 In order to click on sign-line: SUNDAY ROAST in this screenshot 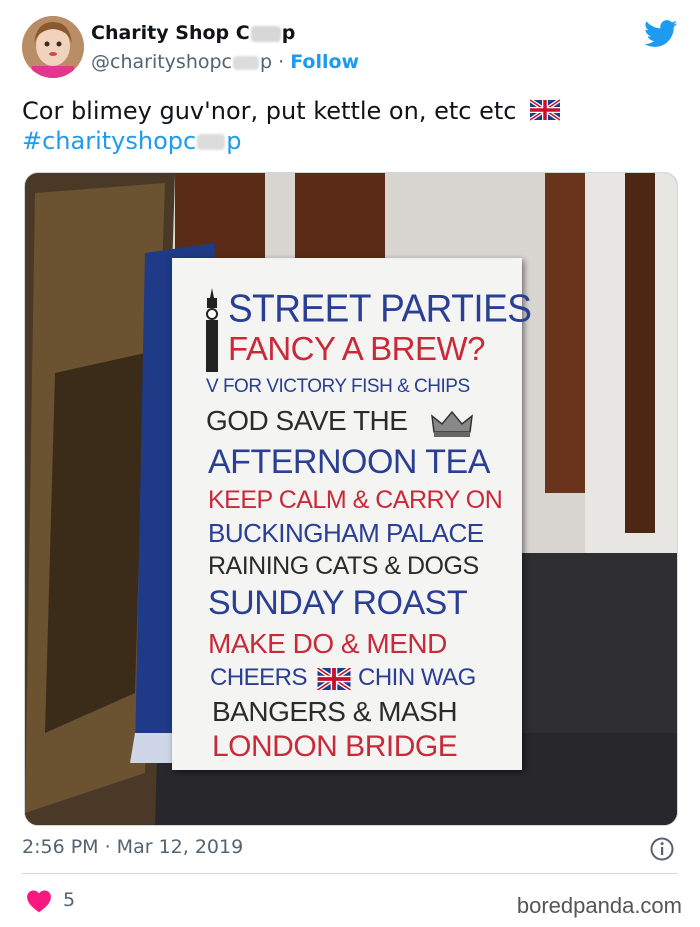, I will do `click(338, 603)`.